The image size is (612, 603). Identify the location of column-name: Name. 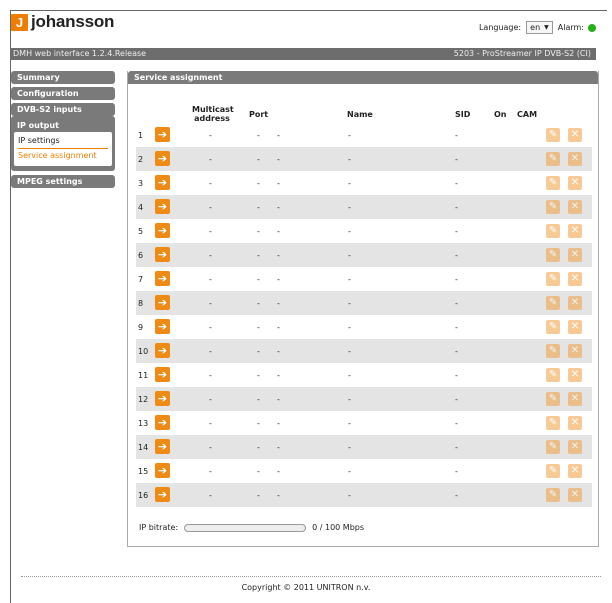
(360, 114).